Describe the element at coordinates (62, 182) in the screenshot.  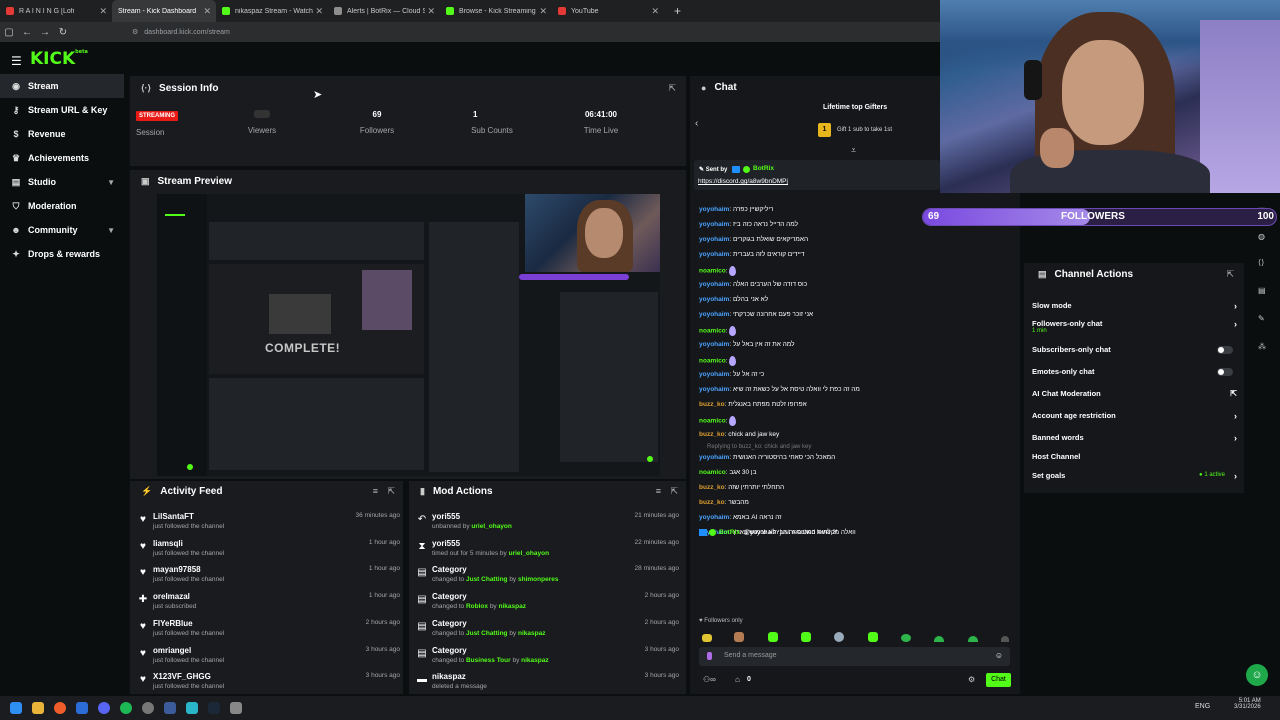
I see `sidebar-item-studio: ▤ Studio ▼` at that location.